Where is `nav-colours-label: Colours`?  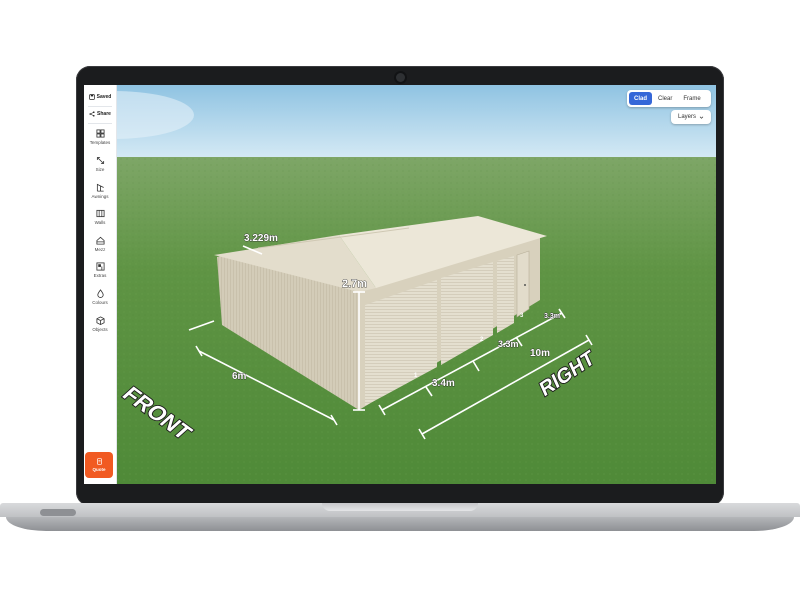 nav-colours-label: Colours is located at coordinates (100, 302).